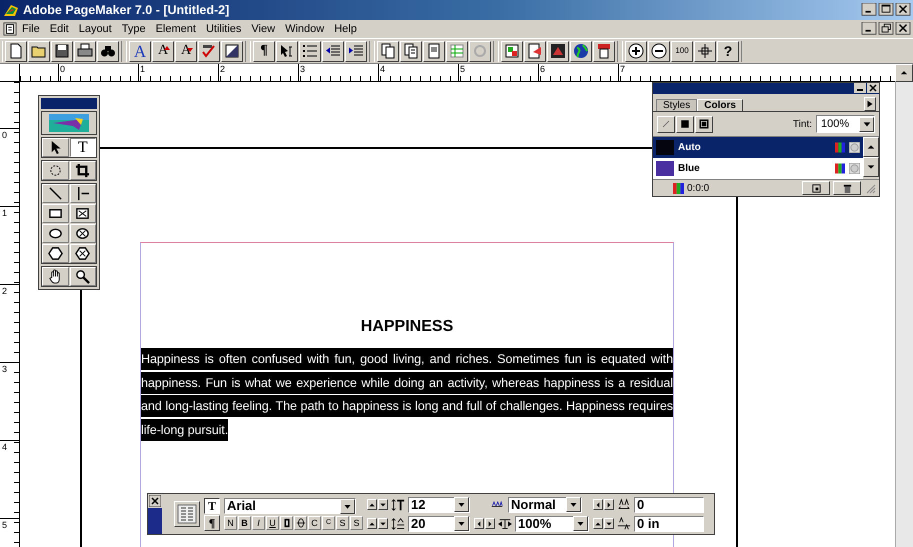 The width and height of the screenshot is (913, 547). What do you see at coordinates (175, 29) in the screenshot?
I see `menu-item: Element` at bounding box center [175, 29].